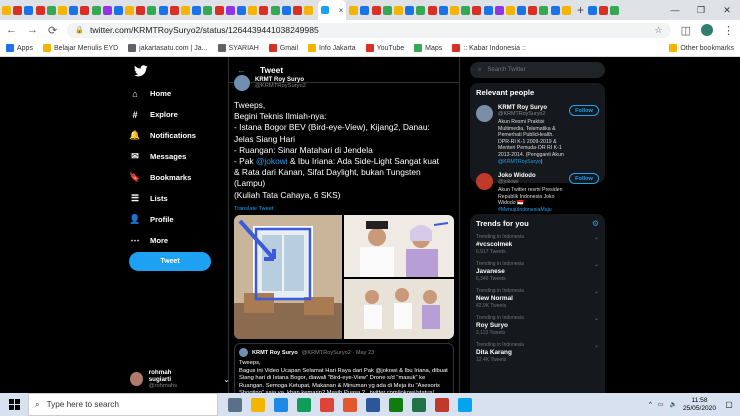 The width and height of the screenshot is (740, 416). I want to click on other-bookmarks: Other bookmarks, so click(701, 48).